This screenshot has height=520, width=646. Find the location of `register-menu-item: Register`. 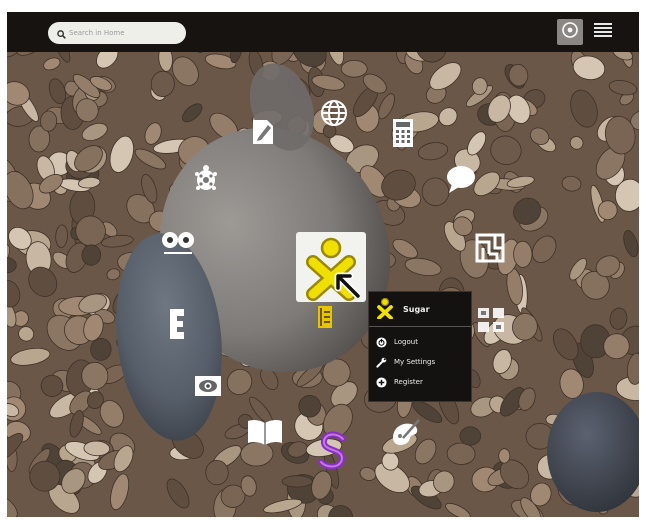

register-menu-item: Register is located at coordinates (420, 382).